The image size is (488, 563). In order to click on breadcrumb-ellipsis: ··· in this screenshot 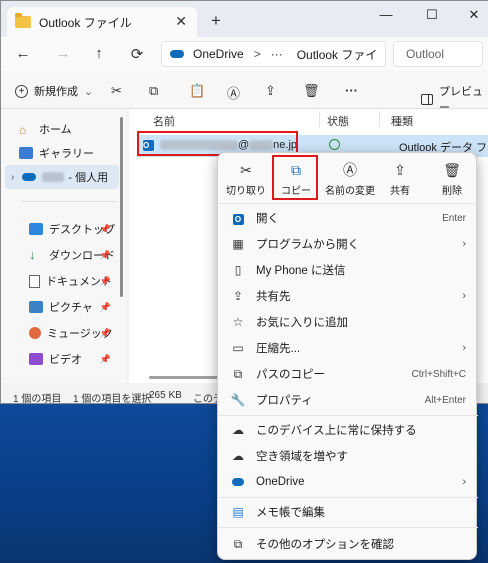, I will do `click(277, 54)`.